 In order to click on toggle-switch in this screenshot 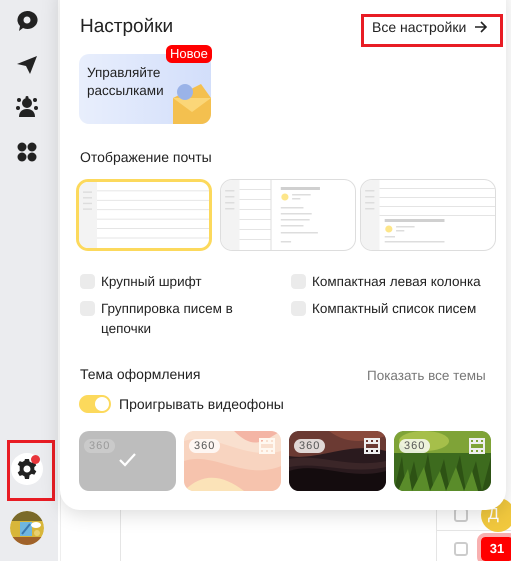, I will do `click(95, 404)`.